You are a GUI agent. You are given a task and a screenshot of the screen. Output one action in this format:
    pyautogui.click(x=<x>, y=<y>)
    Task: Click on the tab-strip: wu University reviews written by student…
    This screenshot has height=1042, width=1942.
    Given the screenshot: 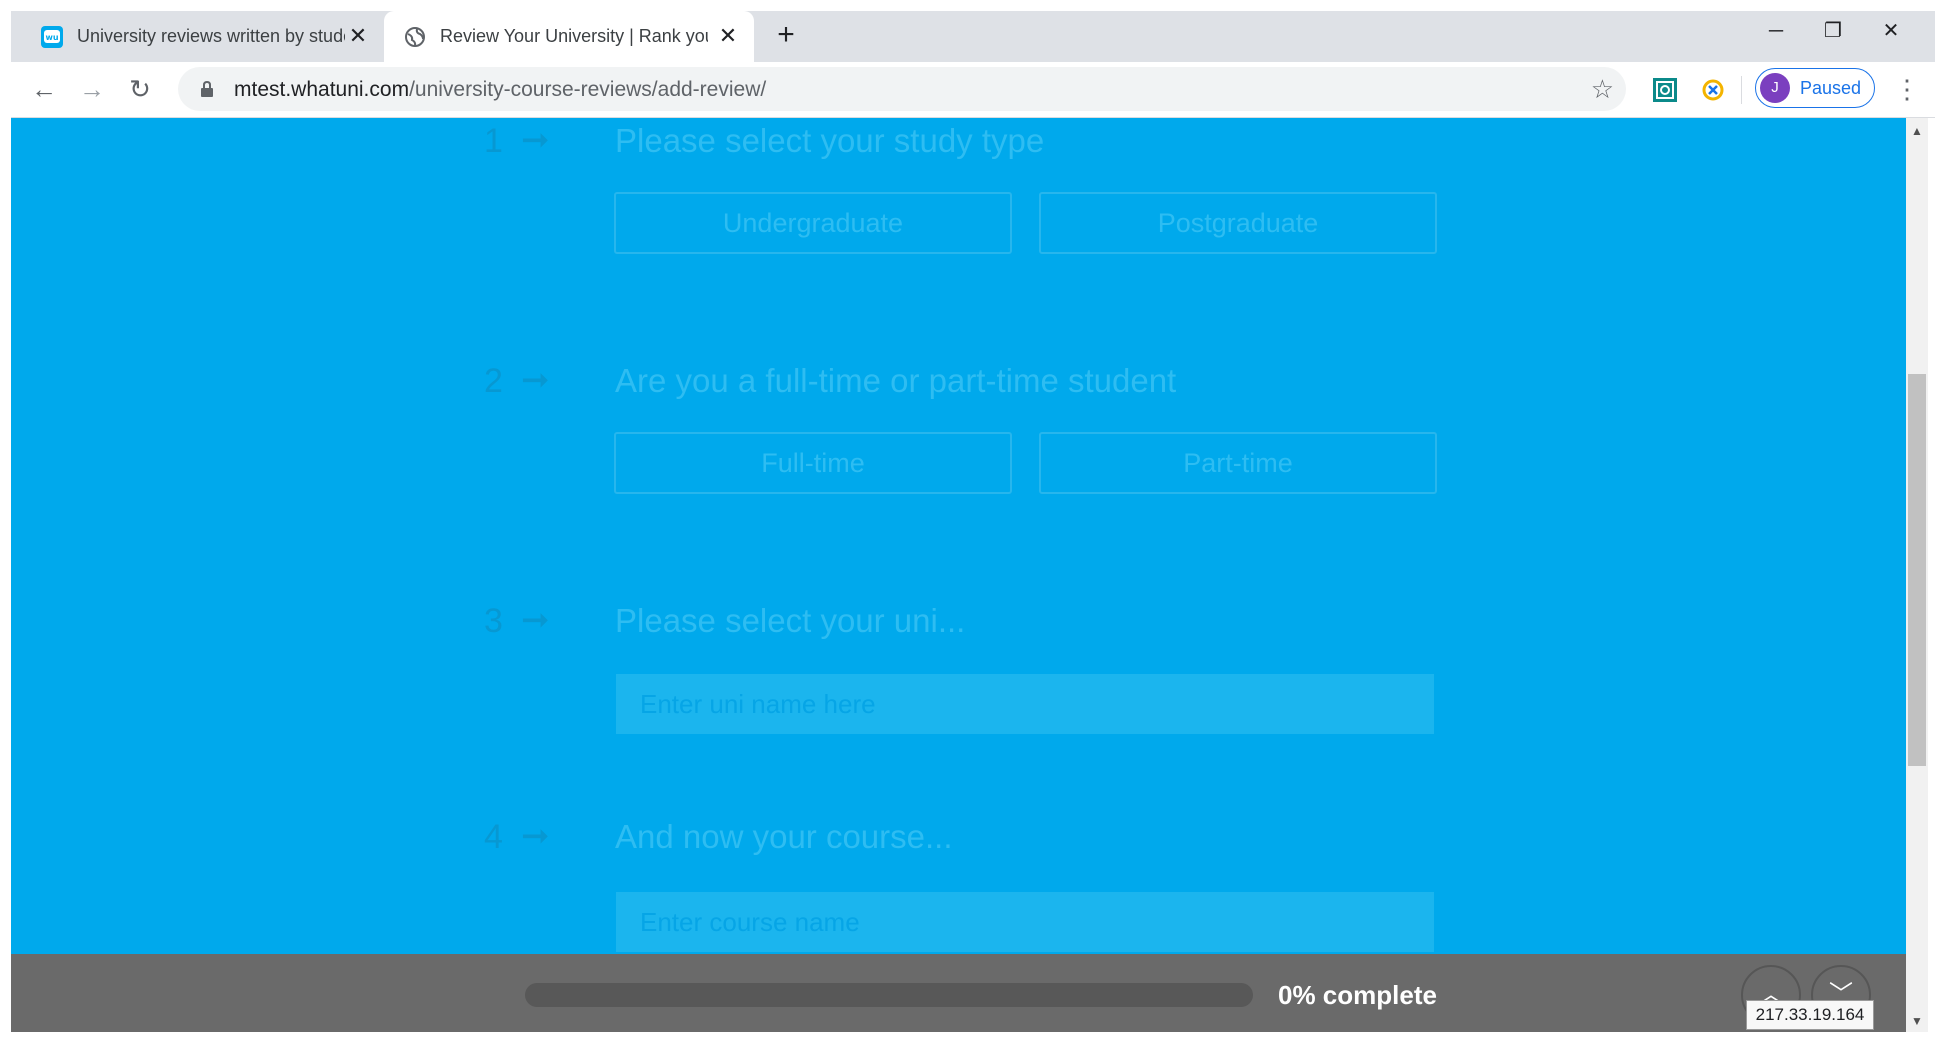 What is the action you would take?
    pyautogui.click(x=973, y=36)
    